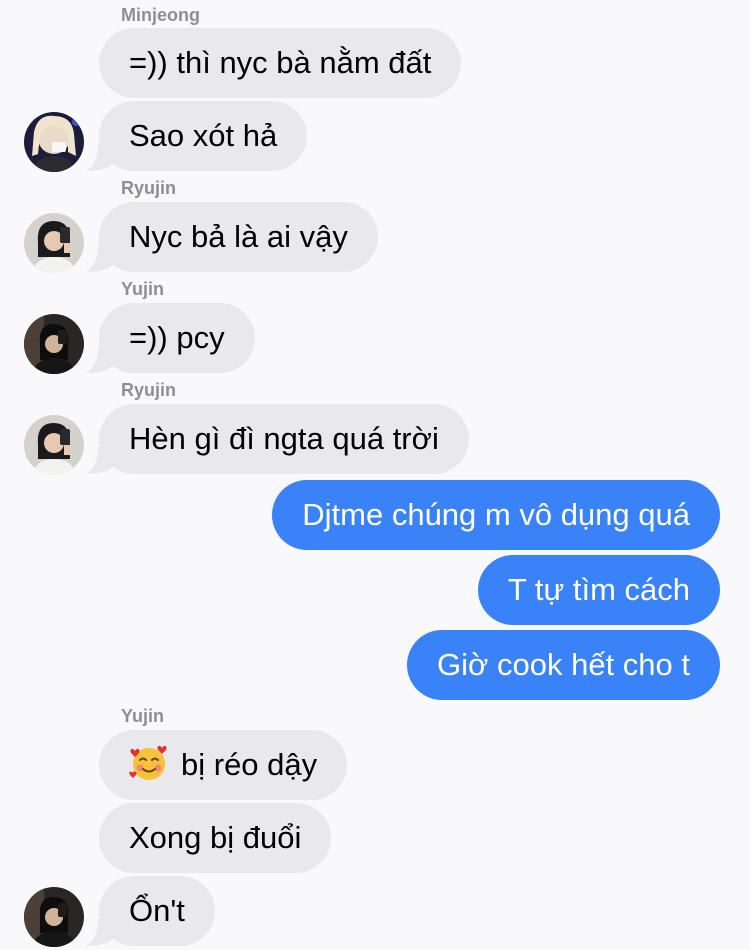  Describe the element at coordinates (177, 338) in the screenshot. I see `message-bubble-incoming: =)) pcy` at that location.